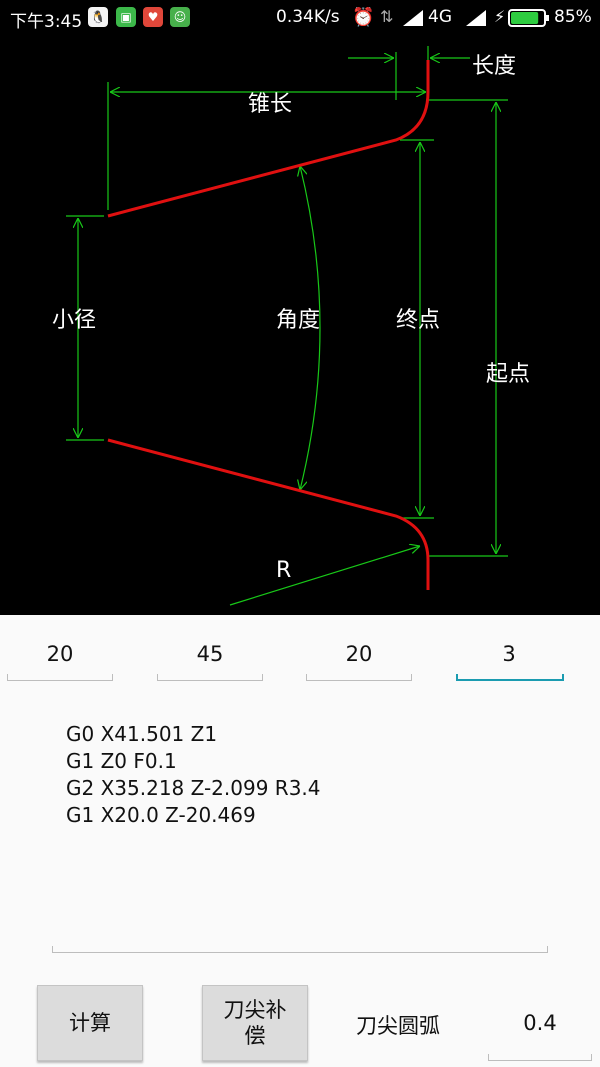 The height and width of the screenshot is (1067, 600). I want to click on angle-label: 角度, so click(298, 320).